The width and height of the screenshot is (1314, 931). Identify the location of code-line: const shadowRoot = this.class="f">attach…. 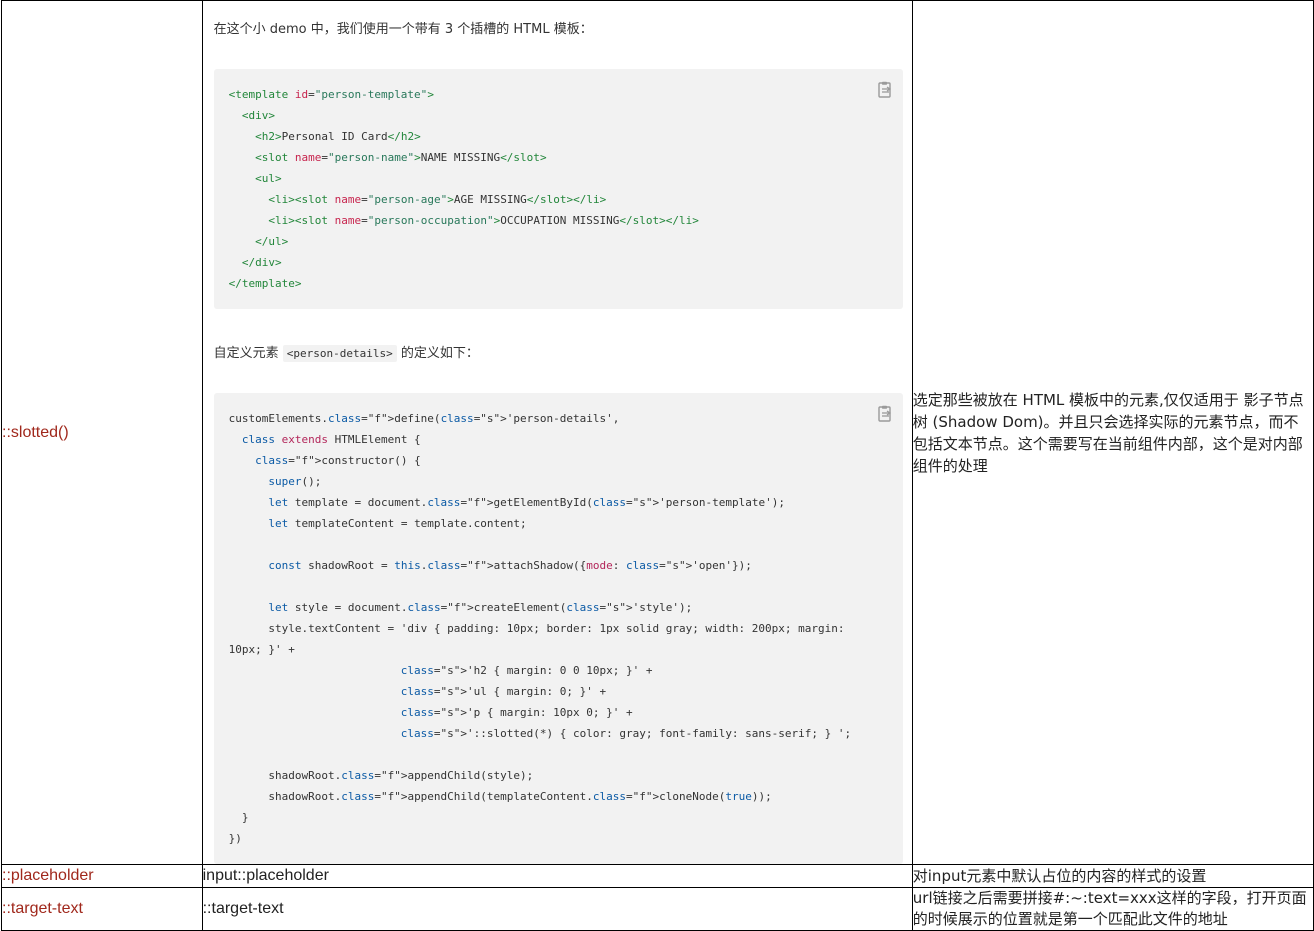
(510, 565).